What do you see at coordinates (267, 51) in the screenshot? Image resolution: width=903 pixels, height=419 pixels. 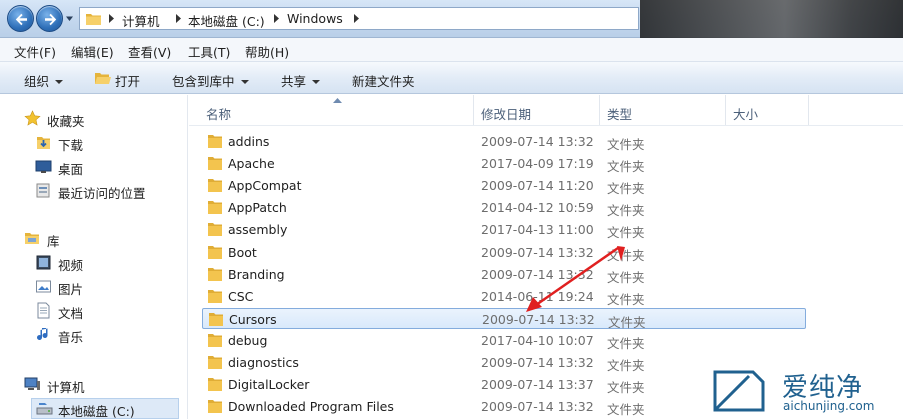 I see `menu-help: 帮助(H)` at bounding box center [267, 51].